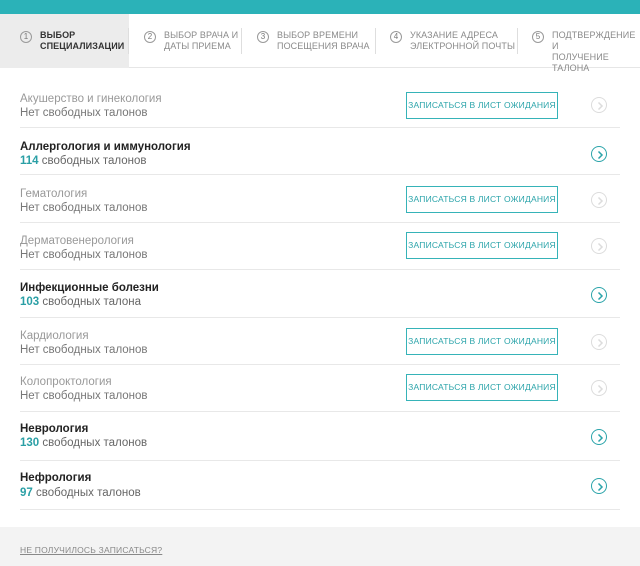 The width and height of the screenshot is (640, 566). What do you see at coordinates (54, 429) in the screenshot?
I see `specialty-name: Неврология` at bounding box center [54, 429].